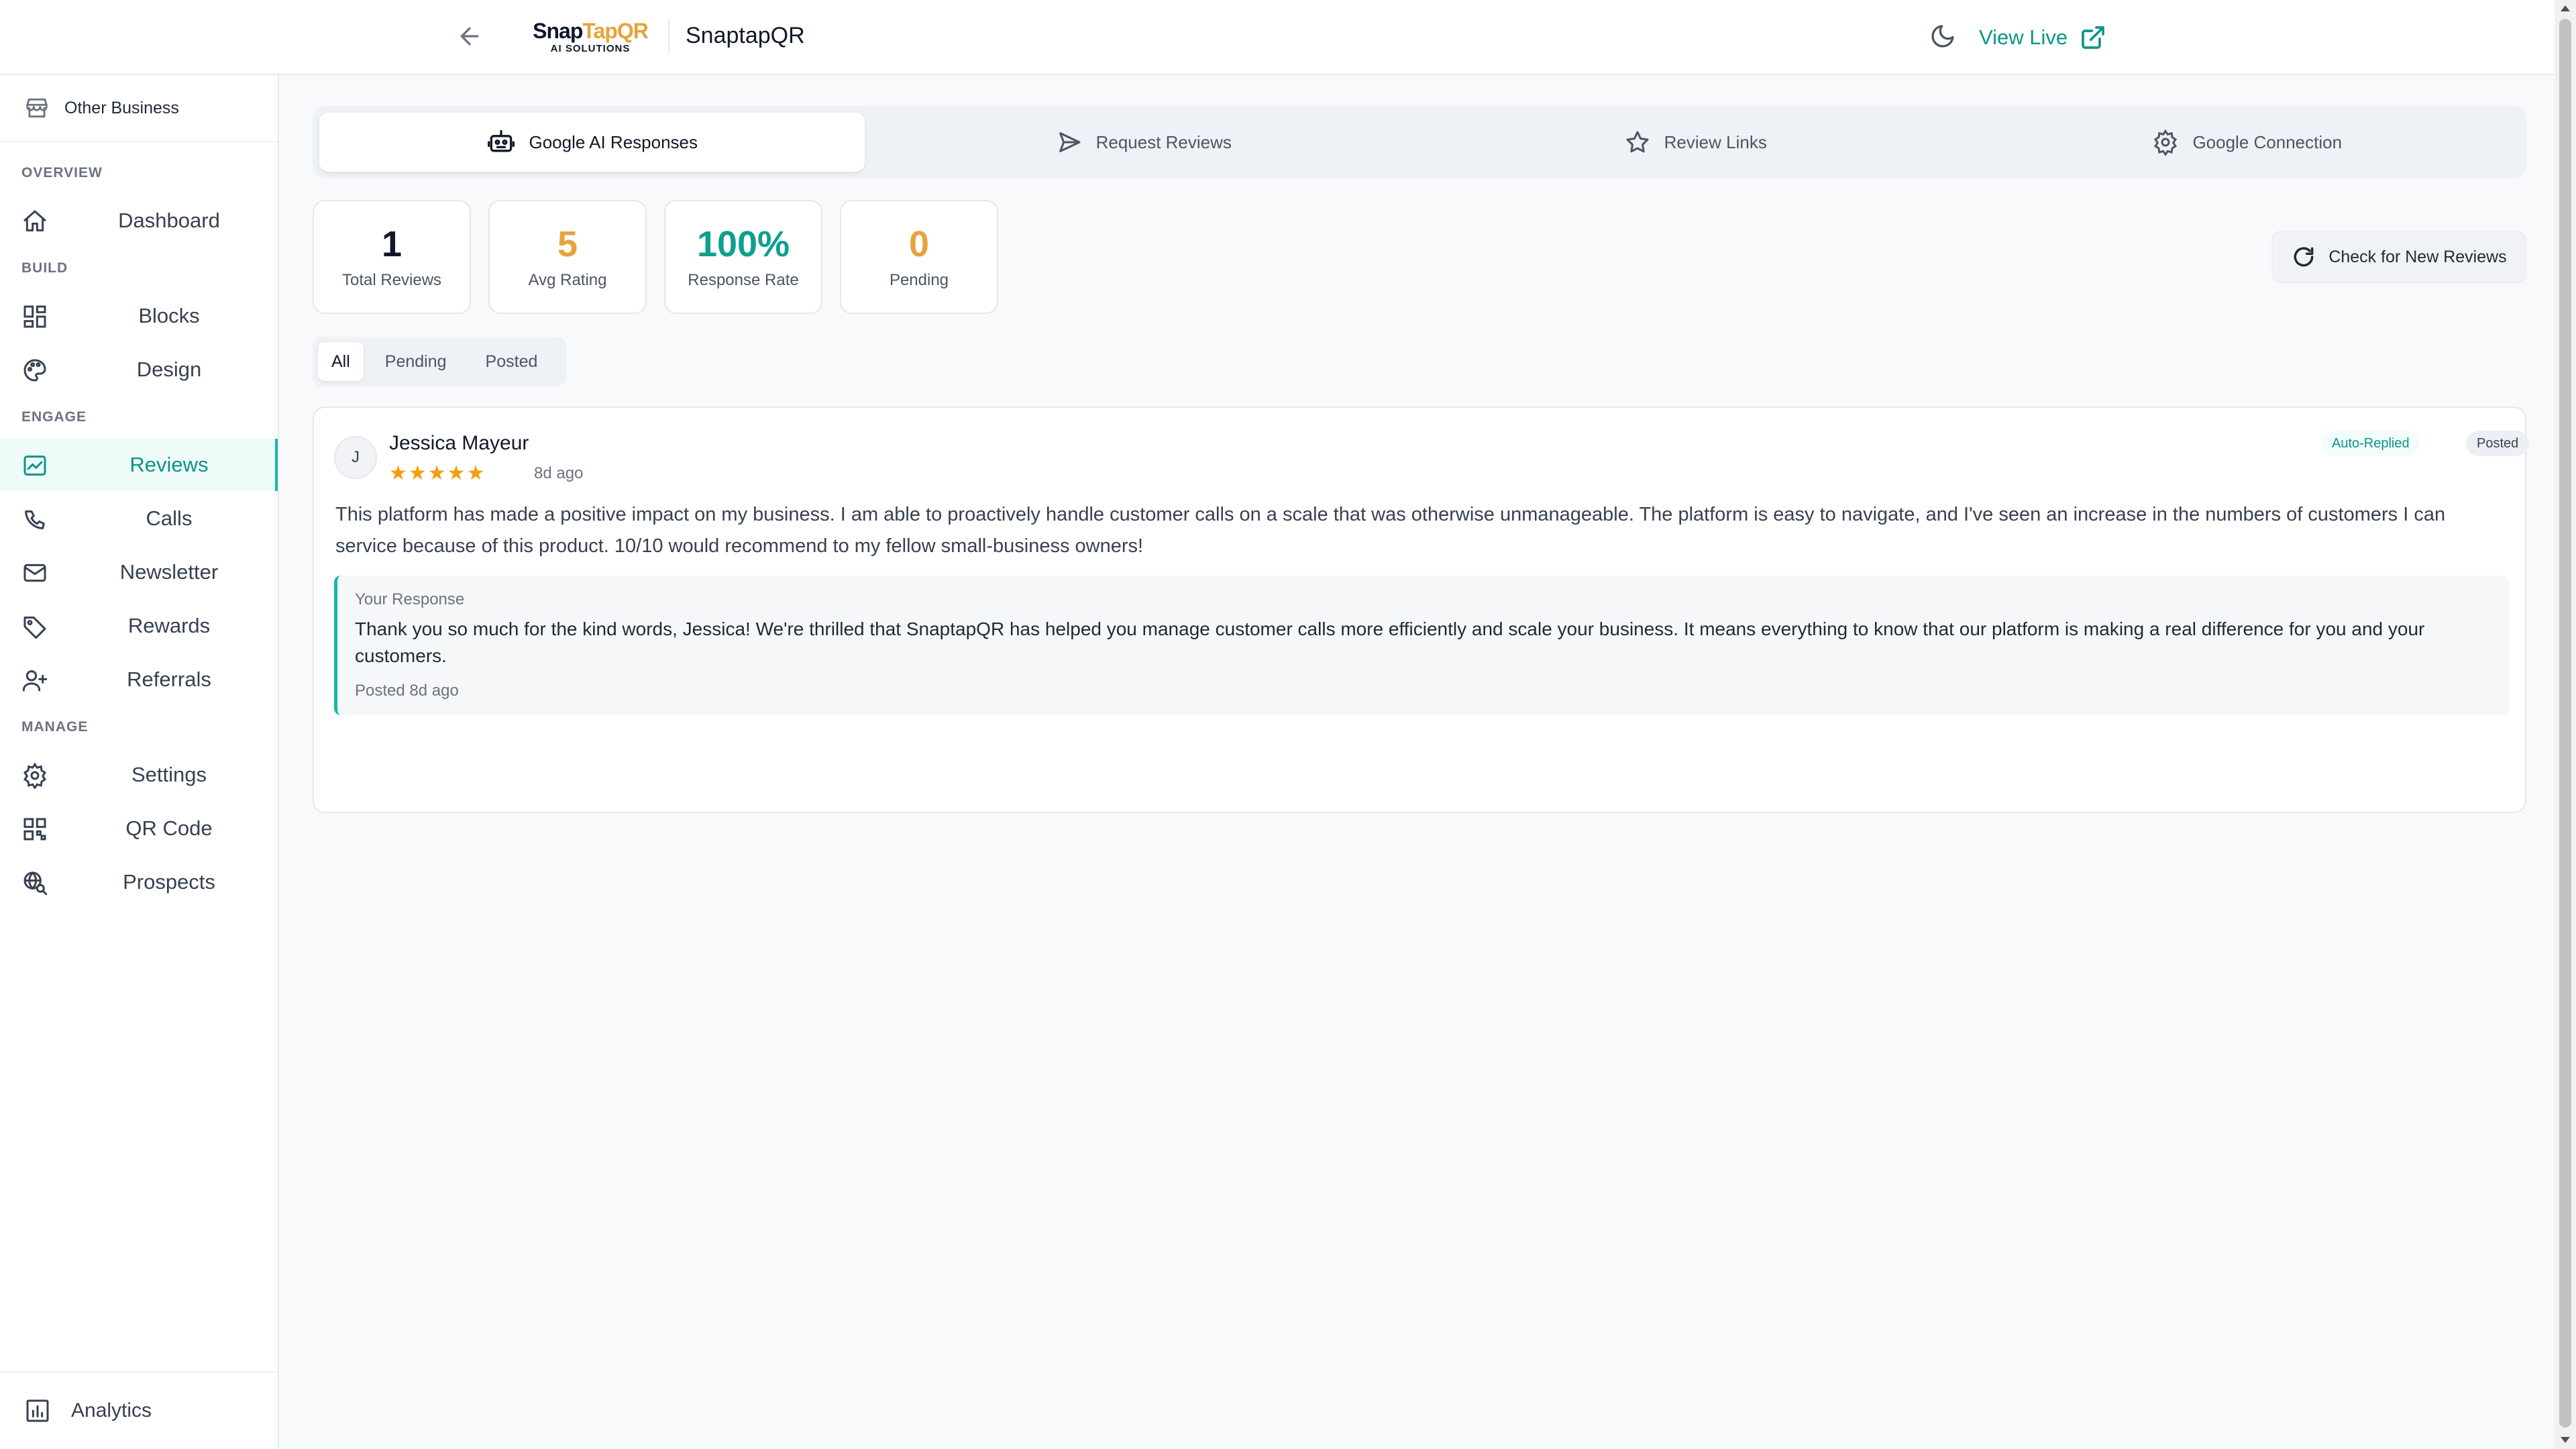 This screenshot has width=2576, height=1449. I want to click on tab-label: Google Connection, so click(2267, 141).